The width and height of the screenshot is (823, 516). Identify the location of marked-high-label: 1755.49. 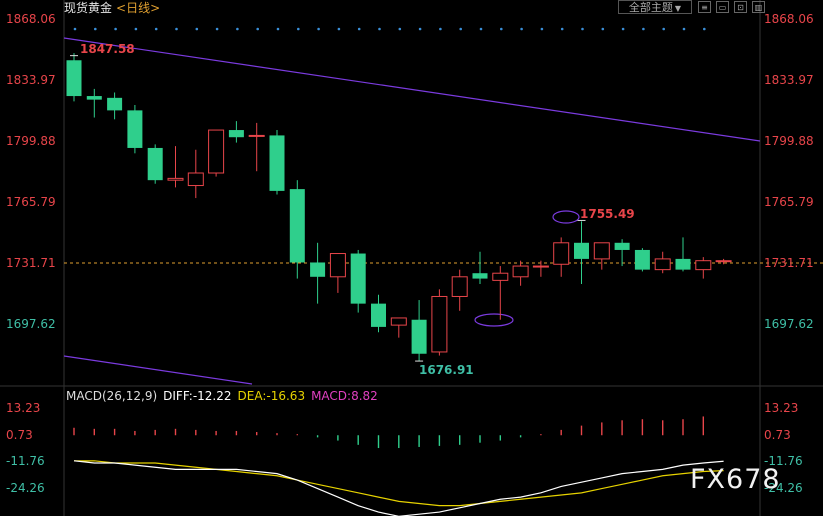
(607, 214).